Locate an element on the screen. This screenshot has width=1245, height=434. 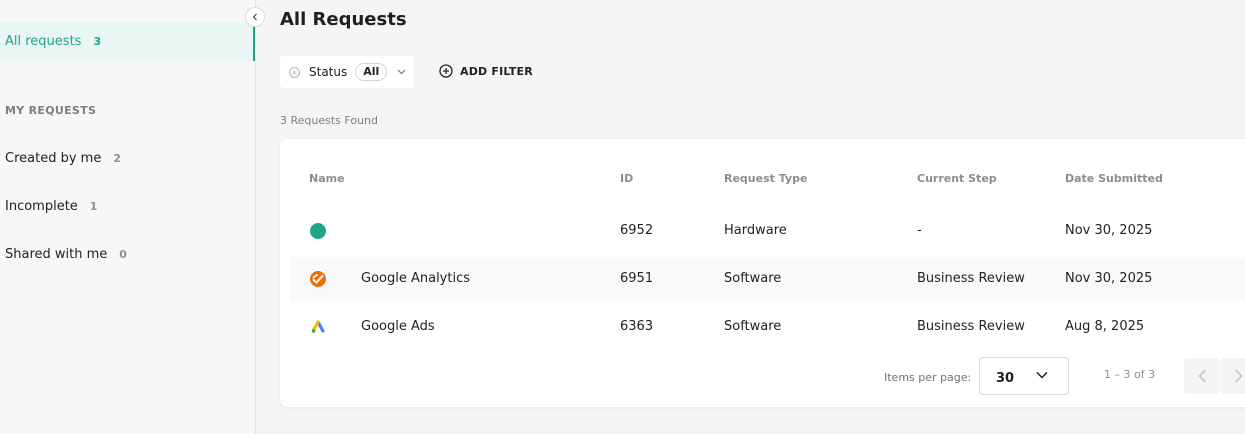
previous-page-button is located at coordinates (1202, 376).